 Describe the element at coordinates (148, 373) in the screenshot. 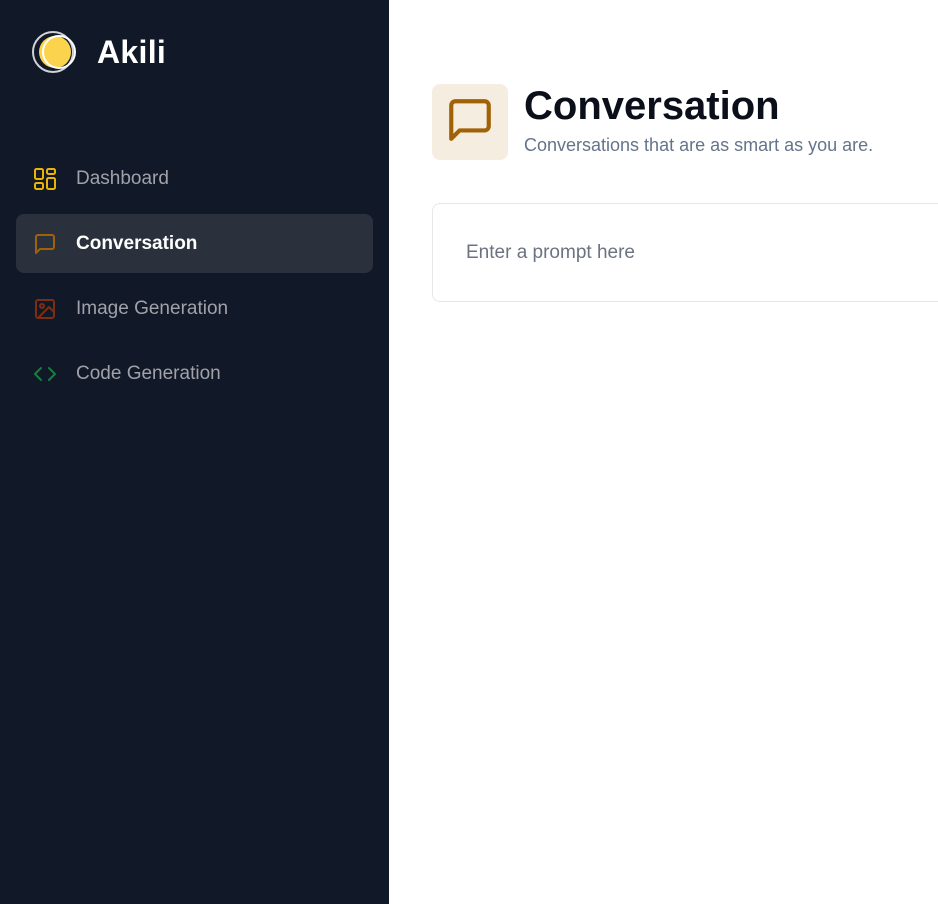

I see `sidebar-item-label: Code Generation` at that location.